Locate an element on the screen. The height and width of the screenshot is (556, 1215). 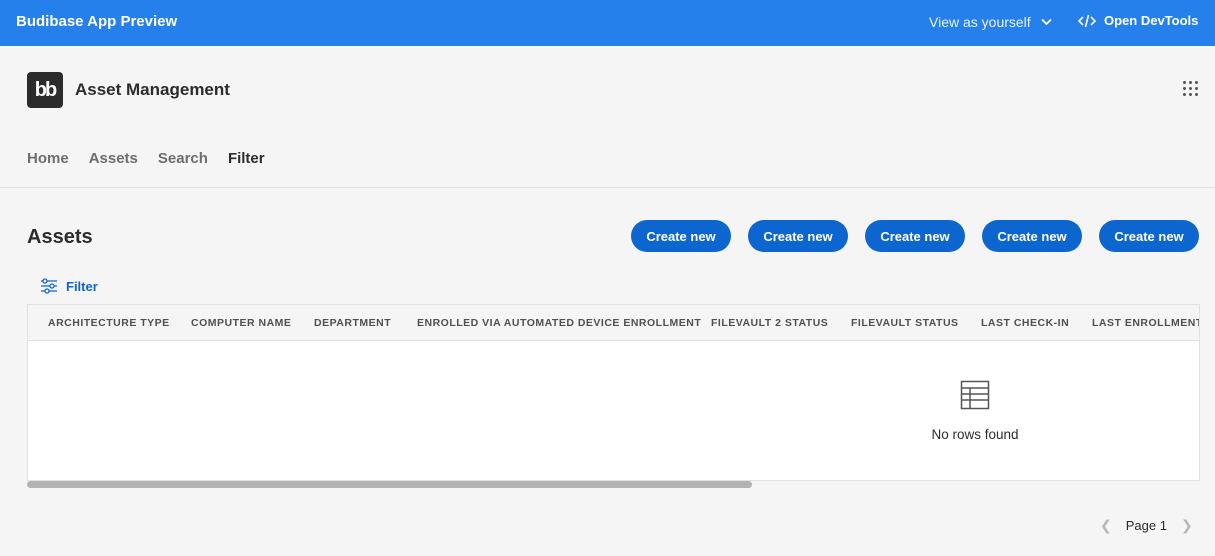
app-grid-icon is located at coordinates (1190, 88).